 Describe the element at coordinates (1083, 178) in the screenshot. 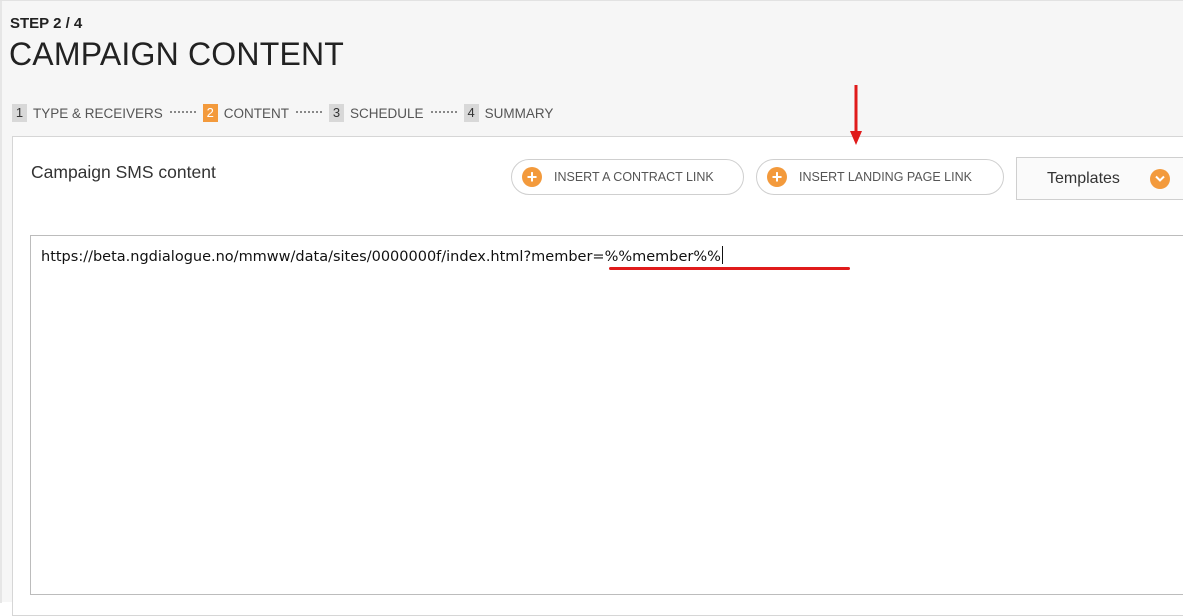

I see `templates-label: Templates` at that location.